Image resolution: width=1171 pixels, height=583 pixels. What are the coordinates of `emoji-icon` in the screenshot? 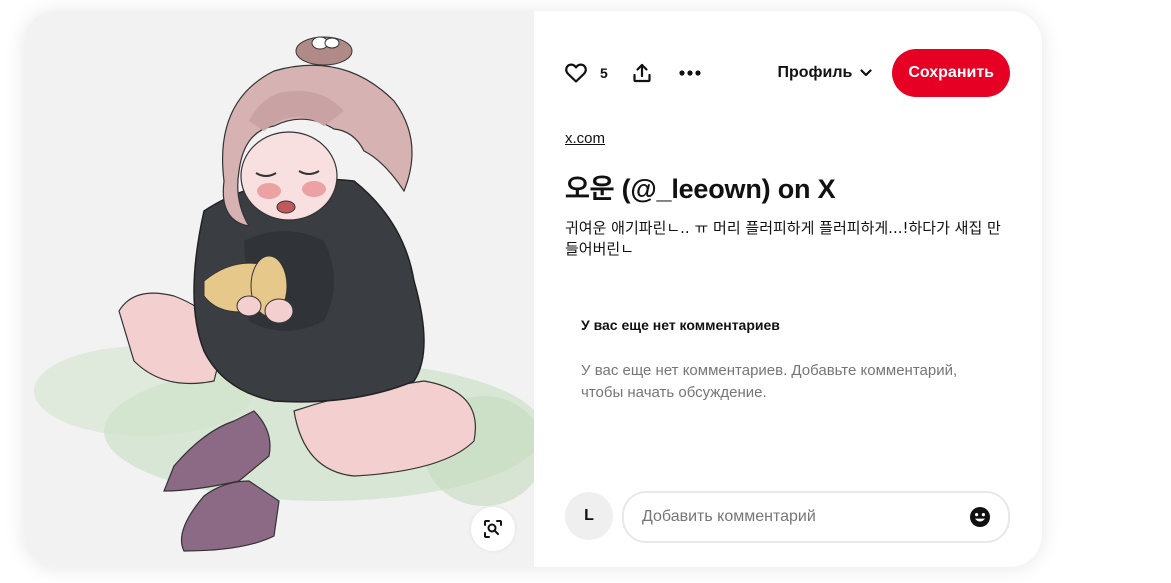 It's located at (980, 517).